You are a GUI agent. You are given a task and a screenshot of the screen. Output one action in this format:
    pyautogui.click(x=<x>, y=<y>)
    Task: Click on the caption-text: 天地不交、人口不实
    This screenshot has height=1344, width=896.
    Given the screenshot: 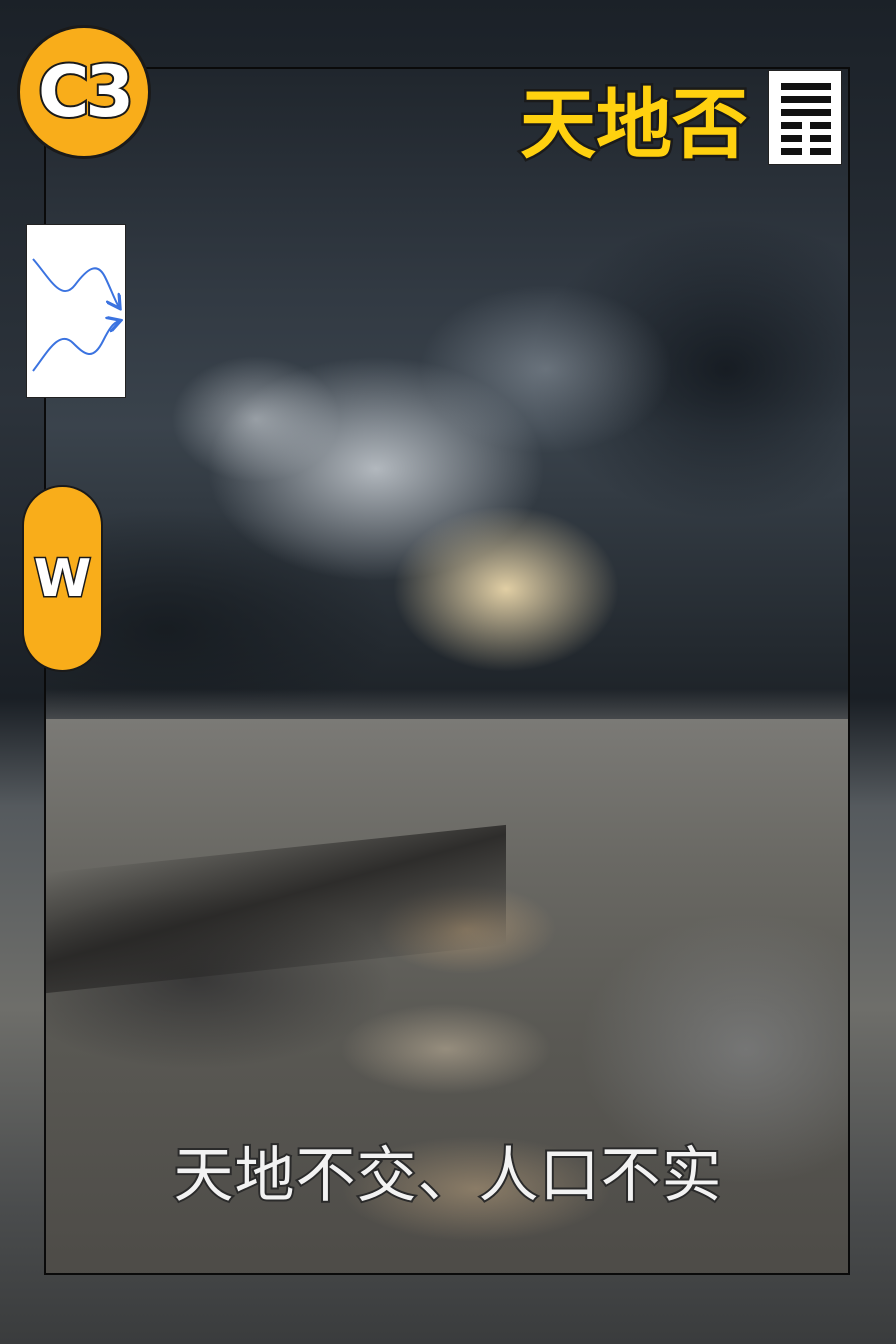 What is the action you would take?
    pyautogui.click(x=448, y=1176)
    